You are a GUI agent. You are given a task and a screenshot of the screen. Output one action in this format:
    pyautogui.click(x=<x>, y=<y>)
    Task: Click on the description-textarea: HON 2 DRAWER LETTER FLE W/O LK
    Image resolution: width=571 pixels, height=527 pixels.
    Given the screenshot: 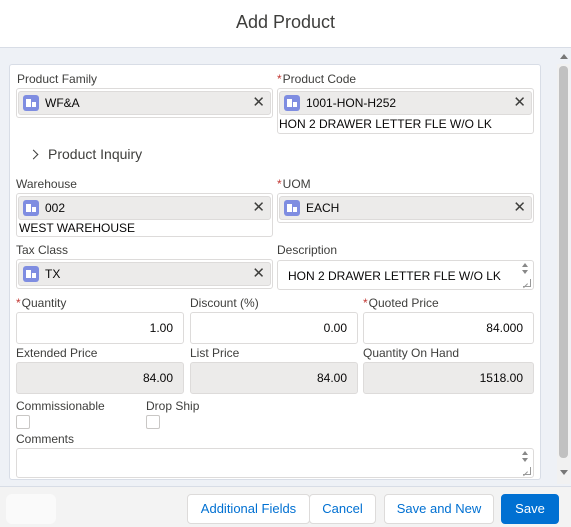 What is the action you would take?
    pyautogui.click(x=405, y=275)
    